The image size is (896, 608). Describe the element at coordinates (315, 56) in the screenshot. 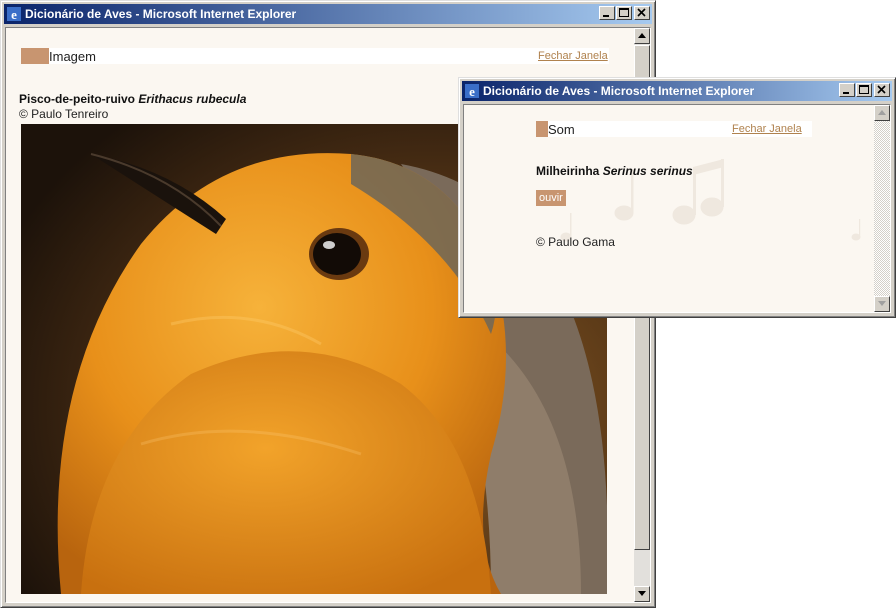

I see `section-header: Imagem` at that location.